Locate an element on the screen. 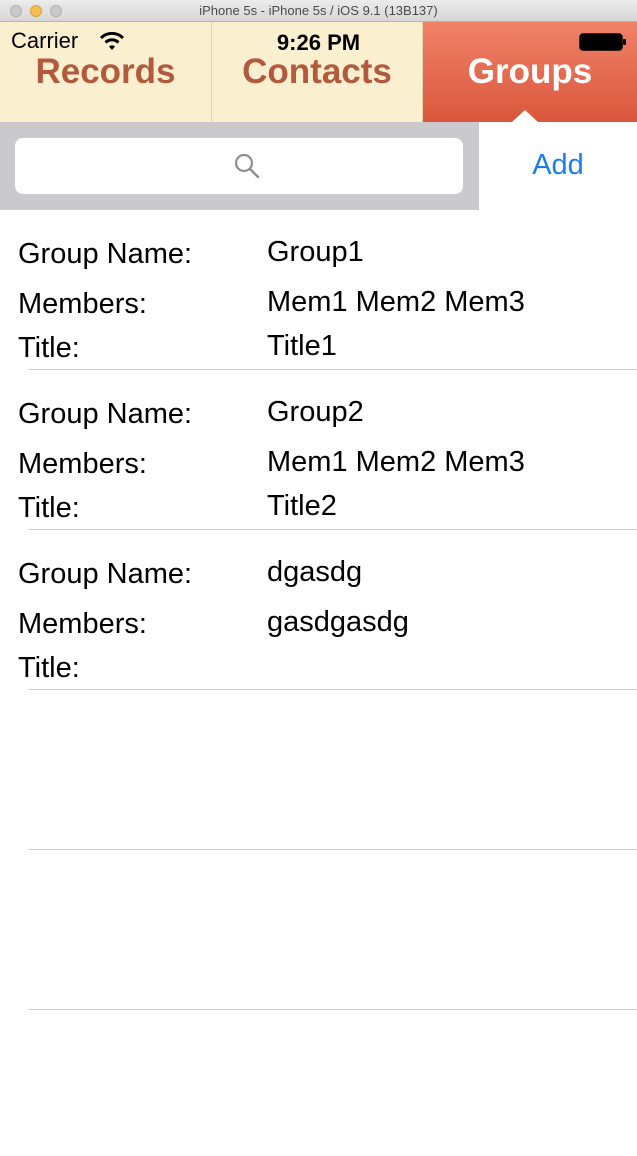  row-separator is located at coordinates (333, 1009).